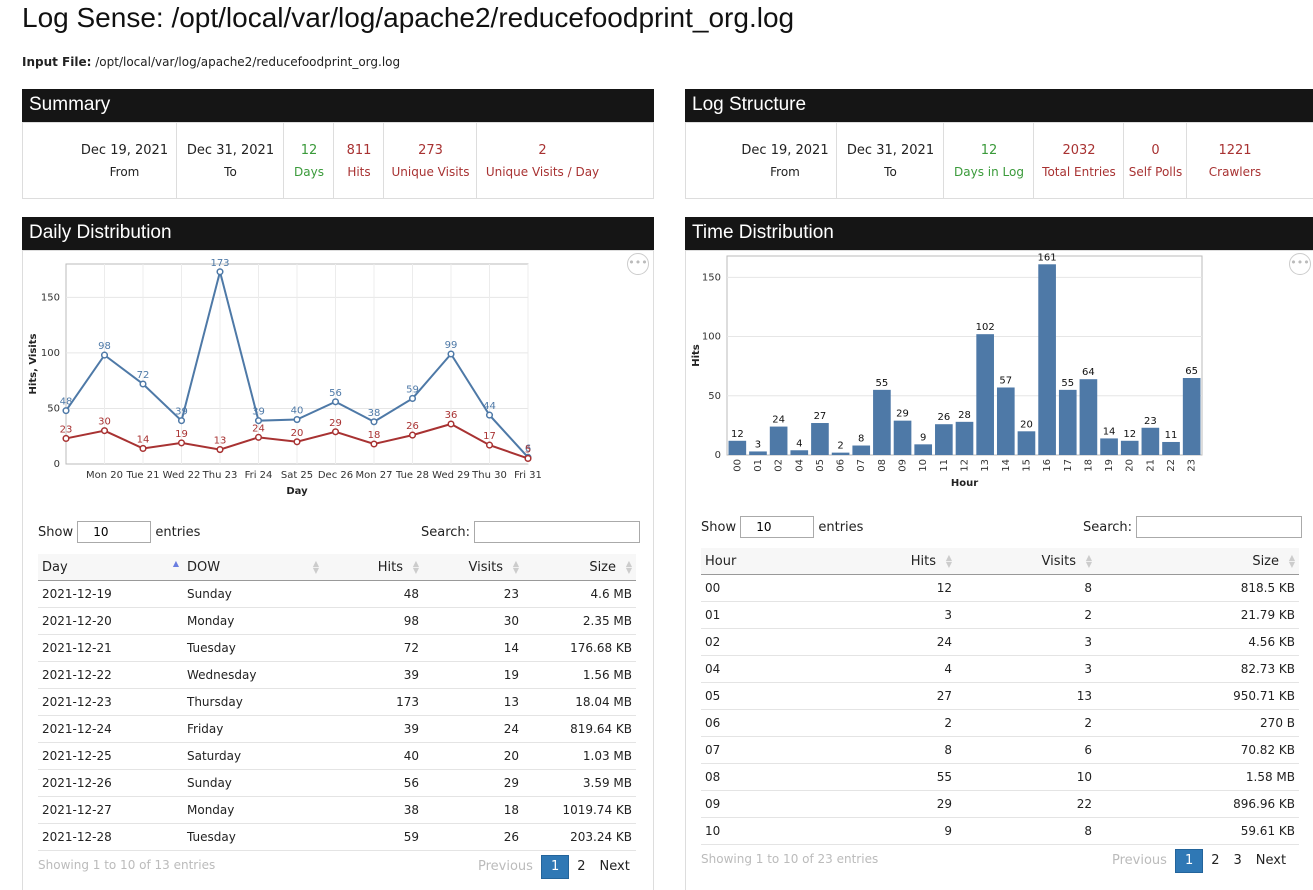 The height and width of the screenshot is (890, 1313). I want to click on table-cell: 3, so click(1026, 669).